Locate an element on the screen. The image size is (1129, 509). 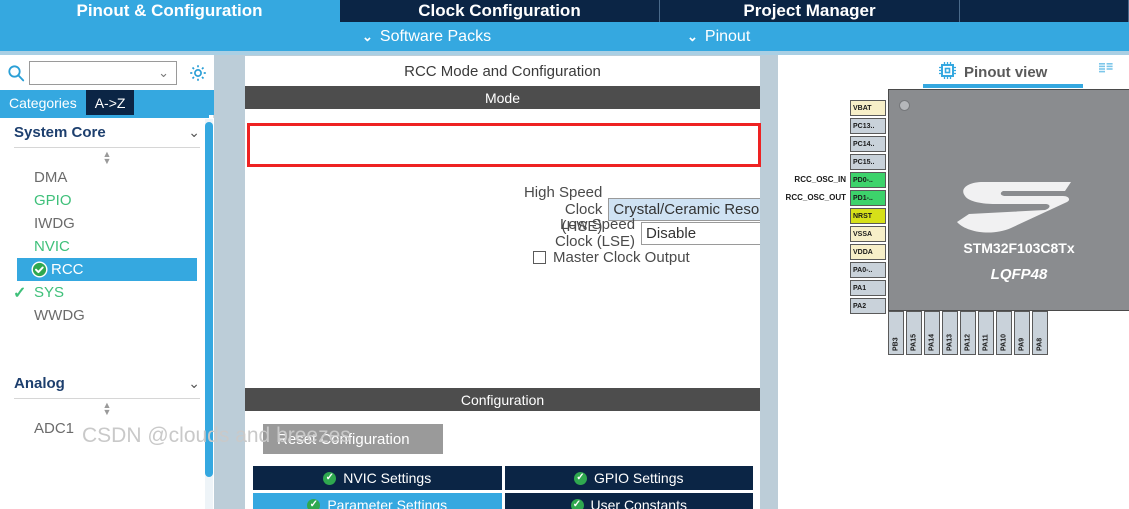
lse-label: Low Speed Clock (LSE) is located at coordinates (595, 233).